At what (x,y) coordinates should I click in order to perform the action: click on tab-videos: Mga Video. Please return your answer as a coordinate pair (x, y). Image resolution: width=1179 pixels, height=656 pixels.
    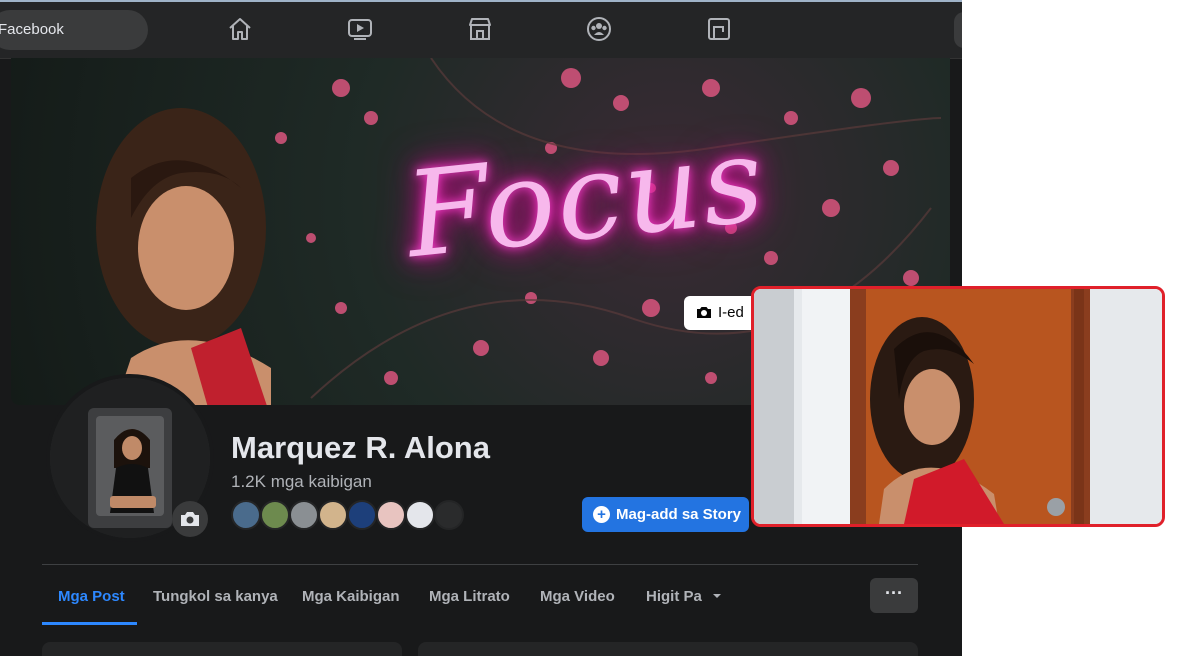
    Looking at the image, I should click on (577, 596).